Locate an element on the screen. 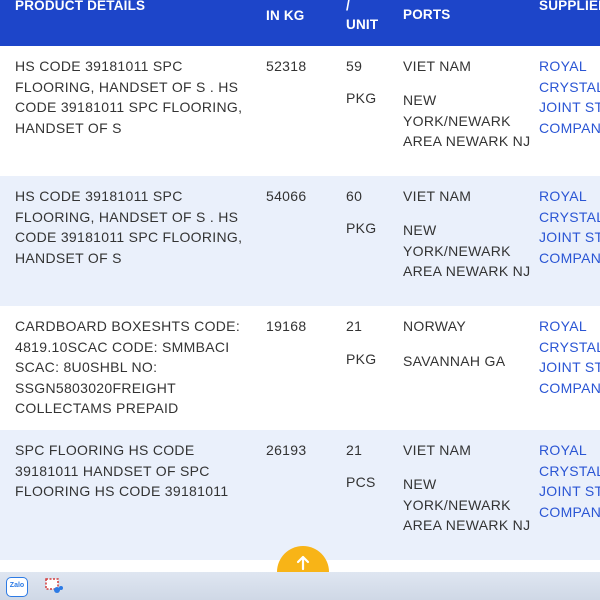 The height and width of the screenshot is (600, 600). quantity-cell: 59 is located at coordinates (354, 66).